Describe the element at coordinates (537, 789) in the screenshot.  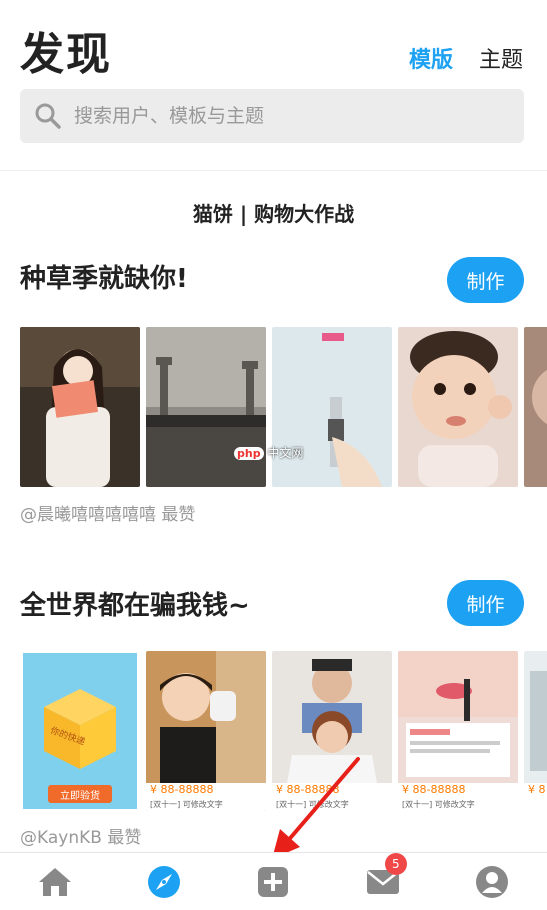
I see `price: ¥ 8` at that location.